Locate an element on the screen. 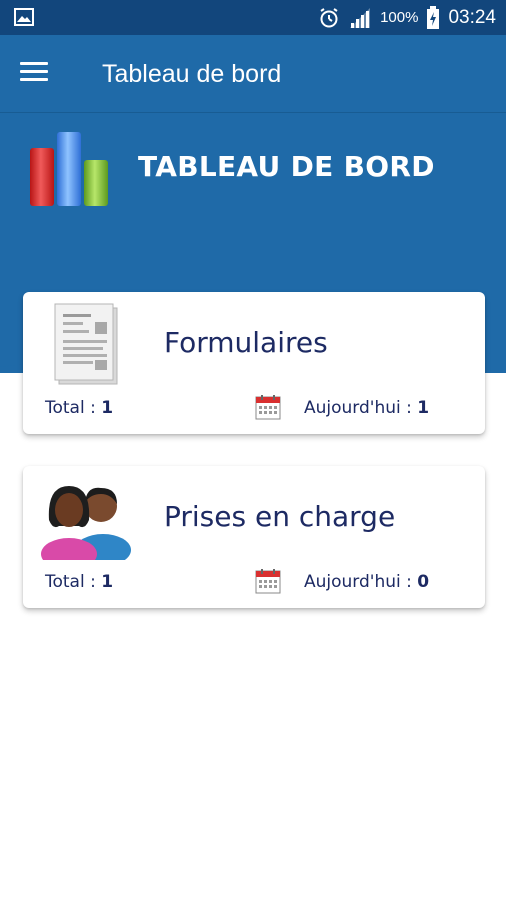 The width and height of the screenshot is (506, 900). today-count: Aujourd'hui : 0 is located at coordinates (367, 582).